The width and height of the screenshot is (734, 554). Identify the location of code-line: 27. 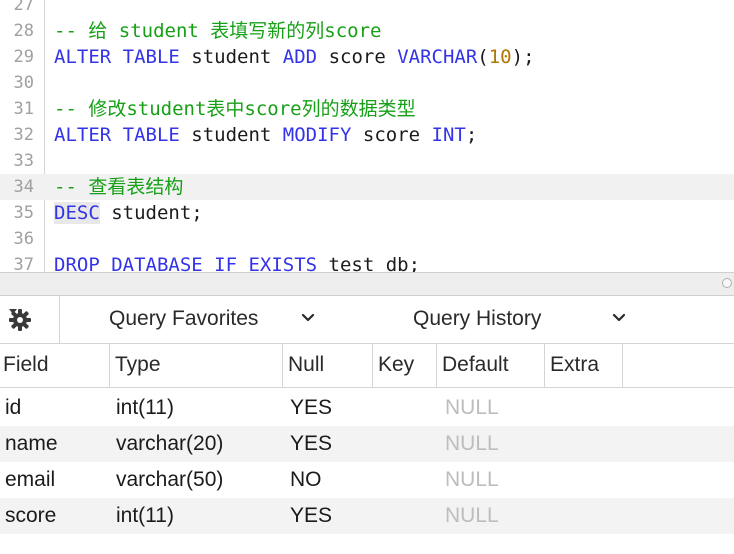
(367, 9).